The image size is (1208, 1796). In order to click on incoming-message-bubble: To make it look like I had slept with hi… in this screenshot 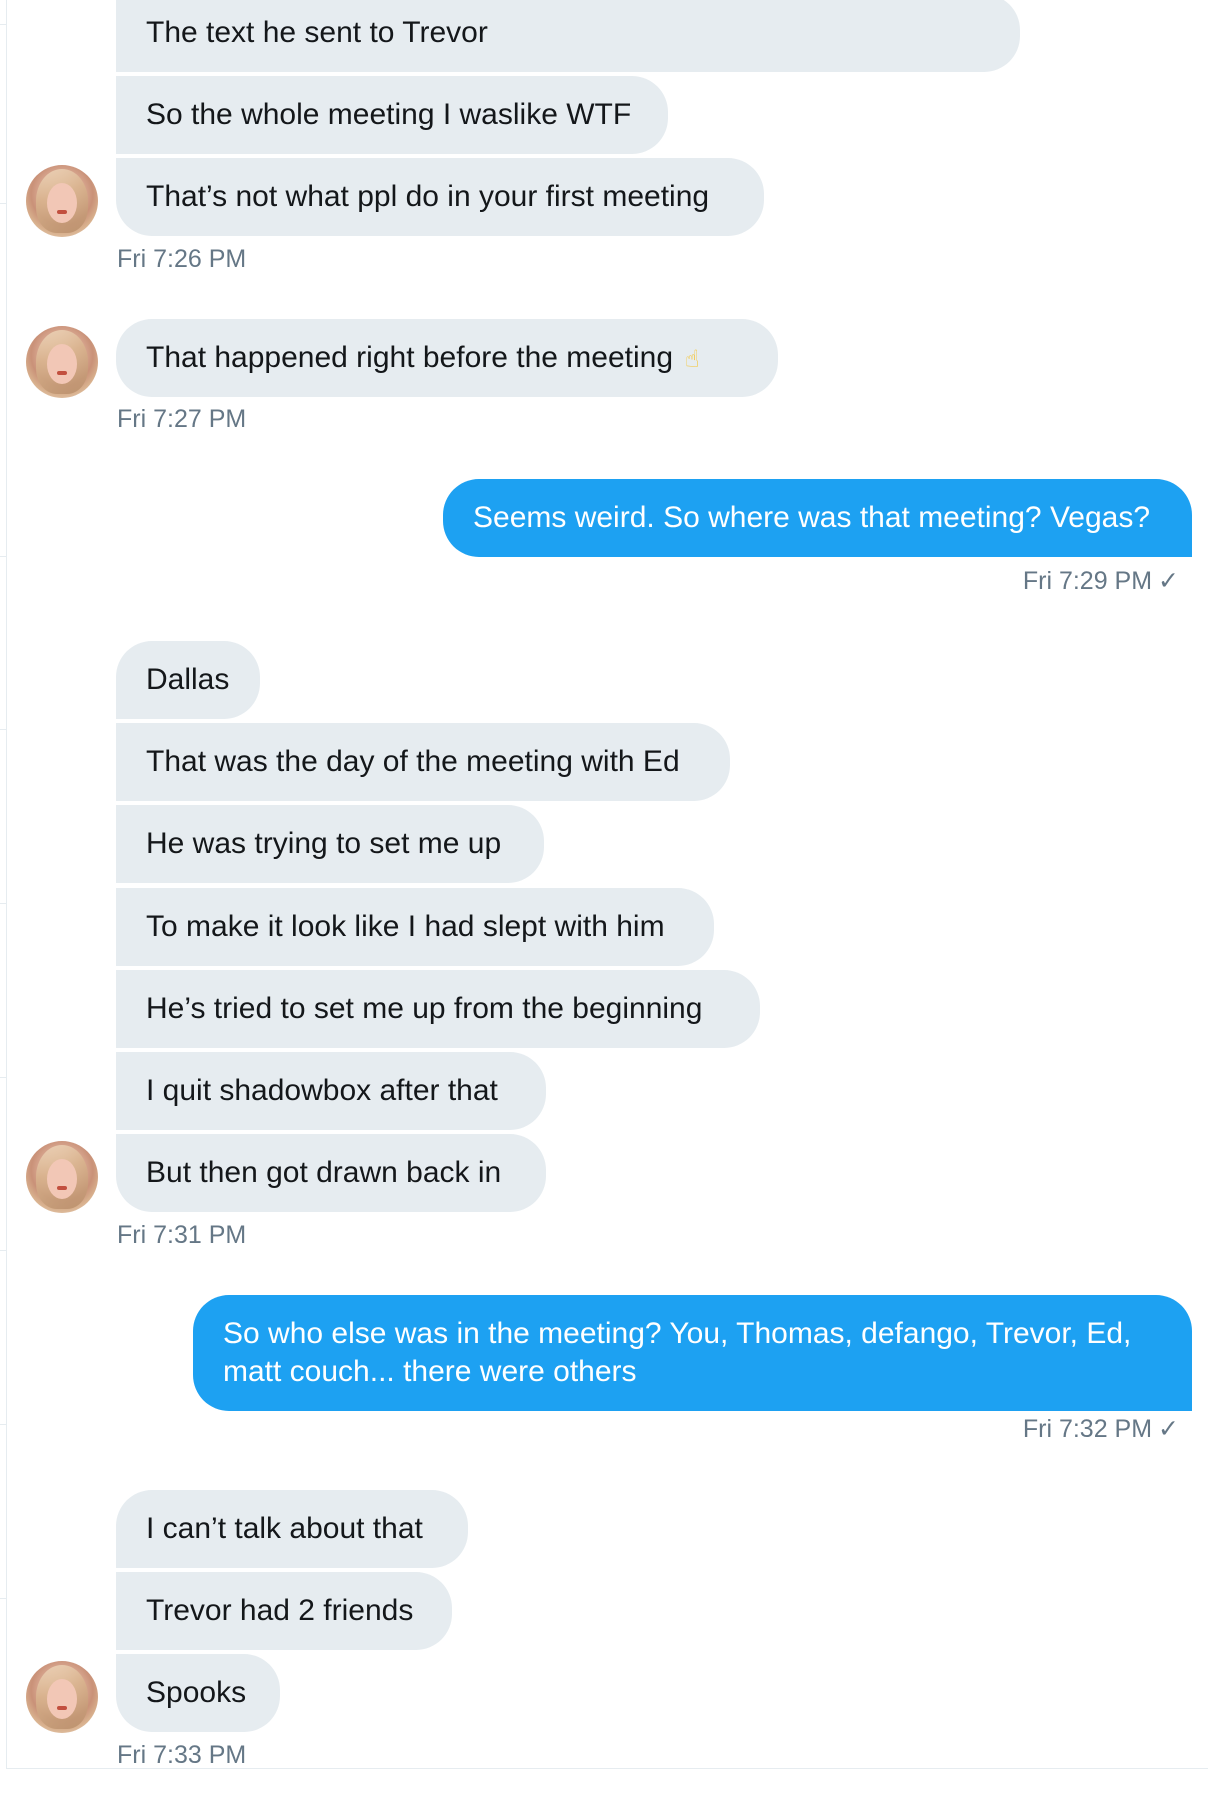, I will do `click(415, 927)`.